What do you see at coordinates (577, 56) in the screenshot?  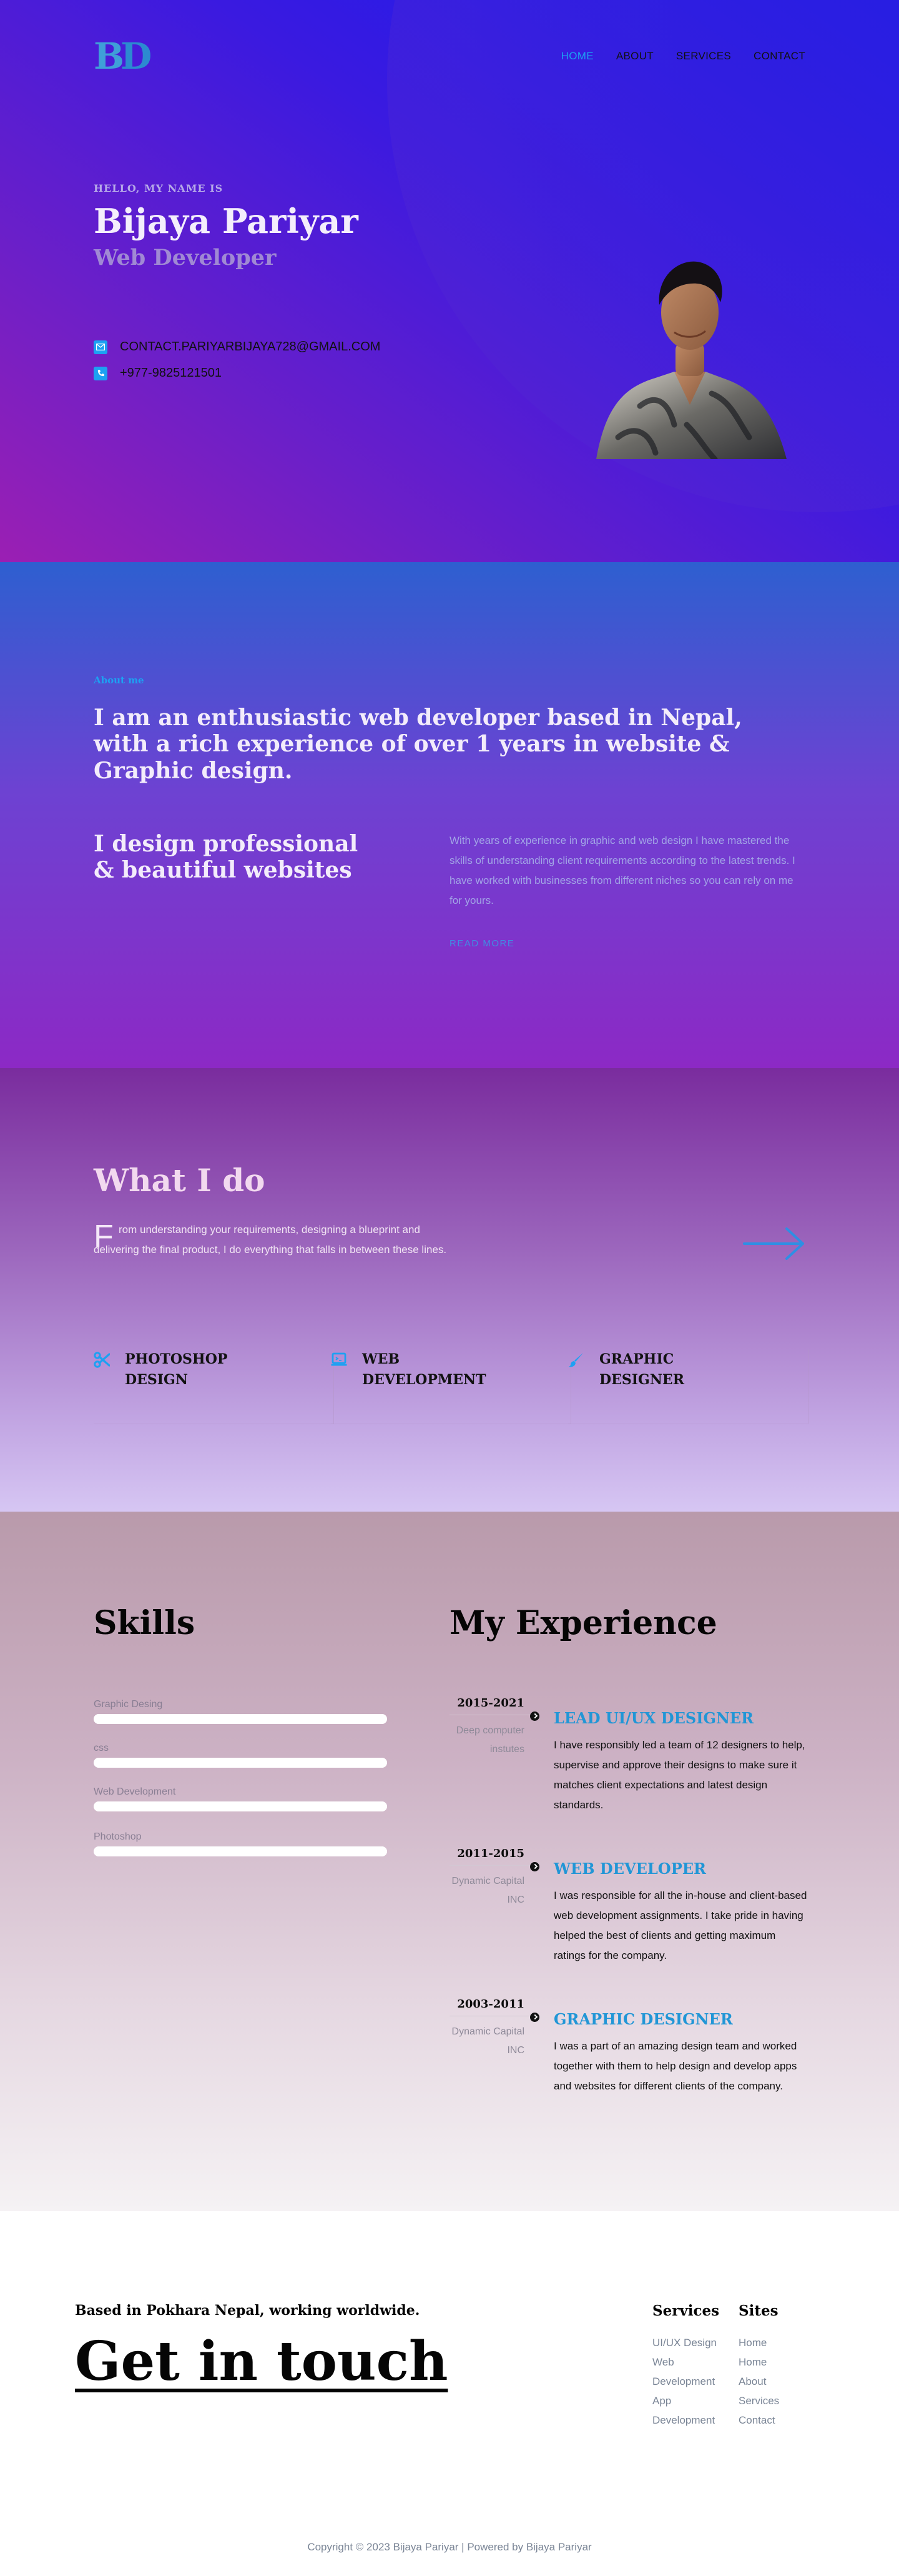 I see `nav-home-link: HOME` at bounding box center [577, 56].